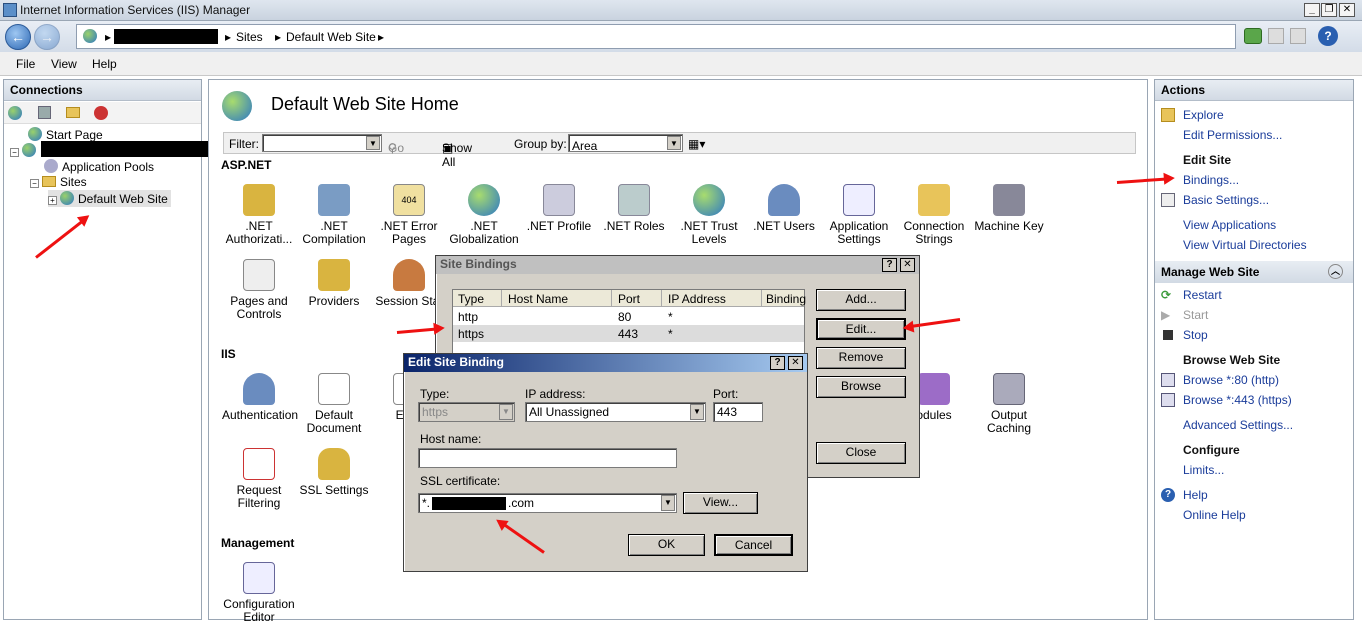 The image size is (1362, 624). I want to click on action-restart: Restart, so click(1202, 295).